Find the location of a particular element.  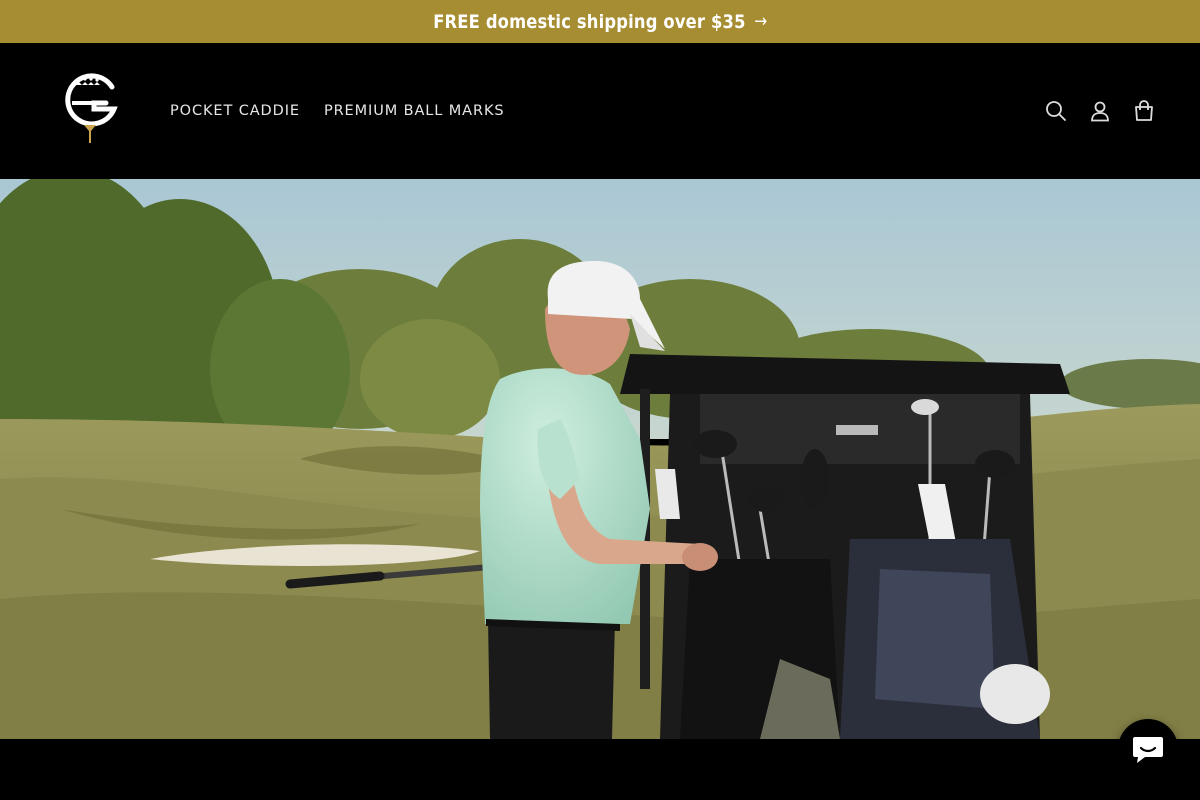

account-icon is located at coordinates (1100, 111).